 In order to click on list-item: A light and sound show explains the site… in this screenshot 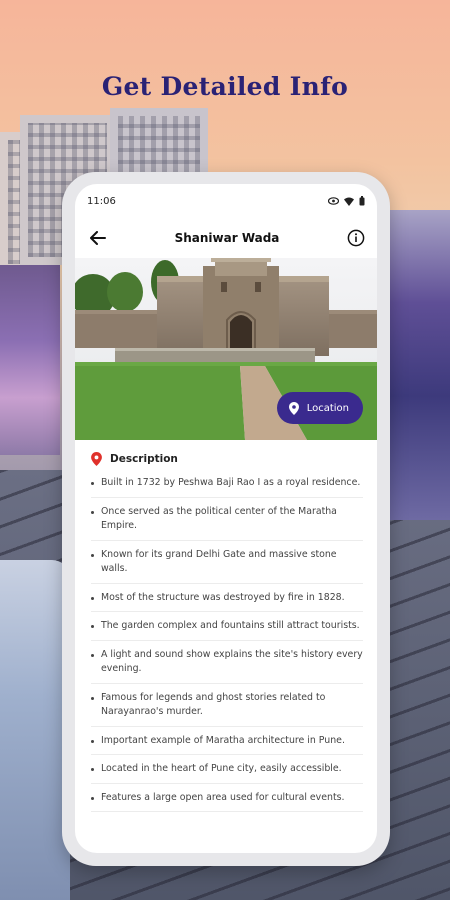, I will do `click(227, 666)`.